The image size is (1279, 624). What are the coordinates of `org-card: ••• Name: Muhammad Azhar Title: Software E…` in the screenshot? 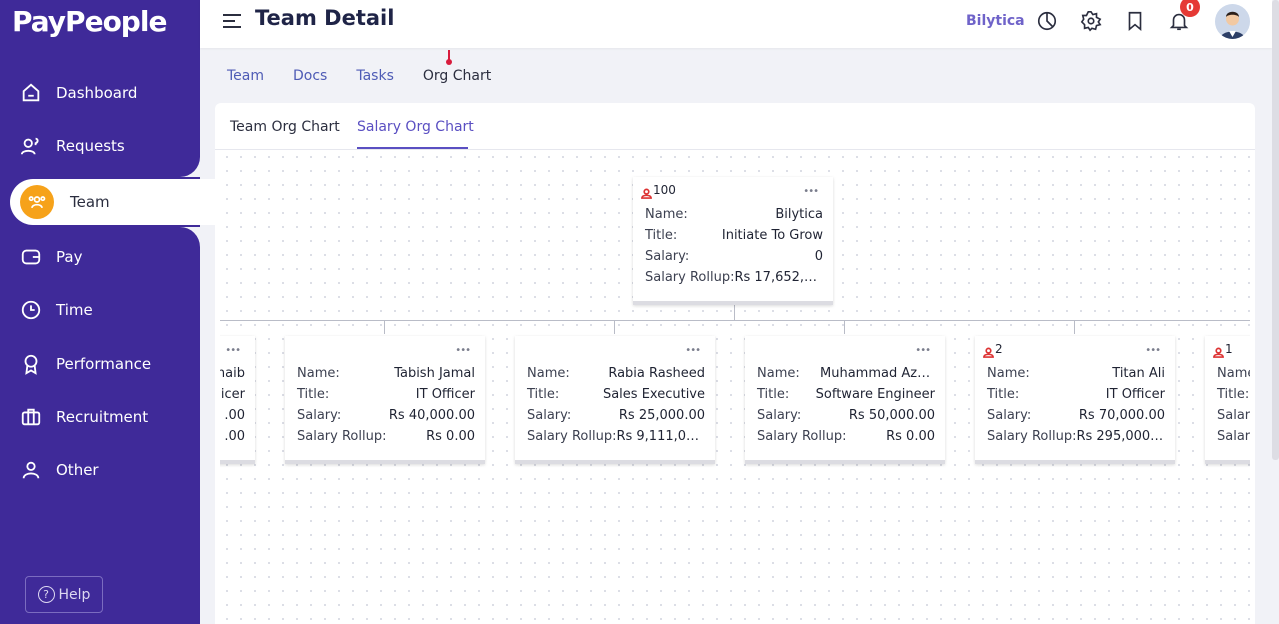 It's located at (845, 400).